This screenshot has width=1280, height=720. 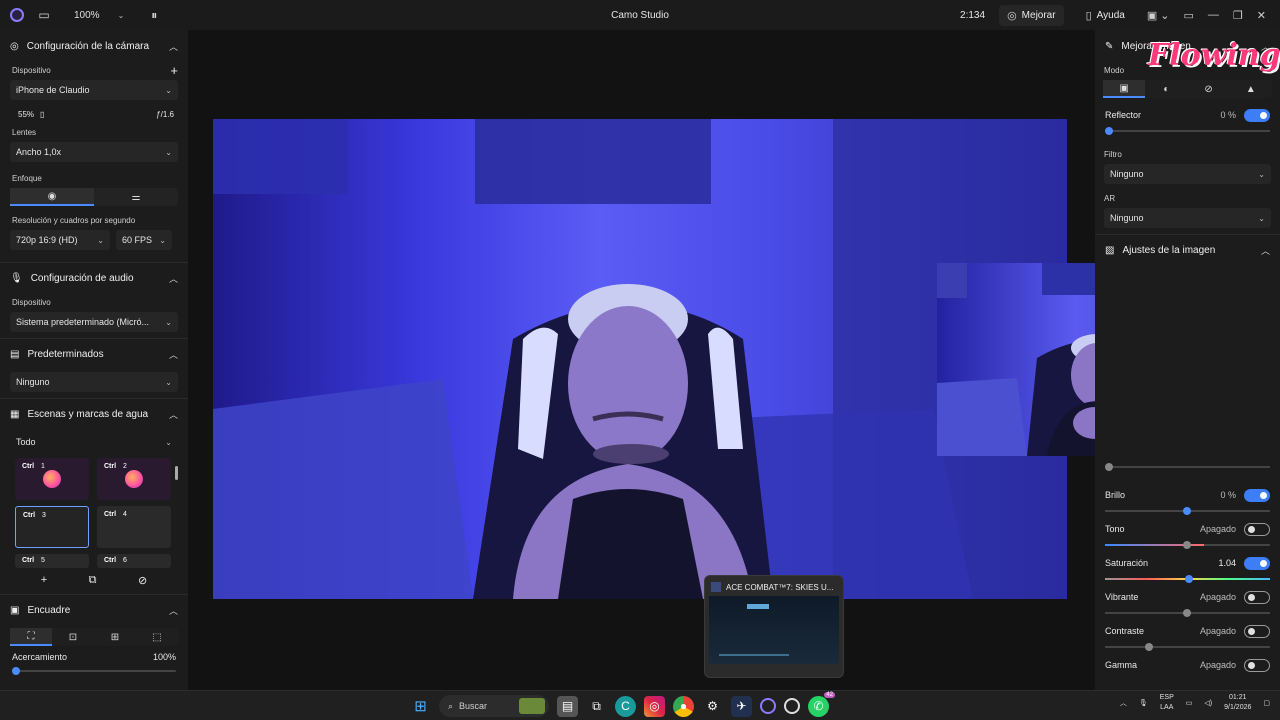 I want to click on reflector-toggle, so click(x=1257, y=115).